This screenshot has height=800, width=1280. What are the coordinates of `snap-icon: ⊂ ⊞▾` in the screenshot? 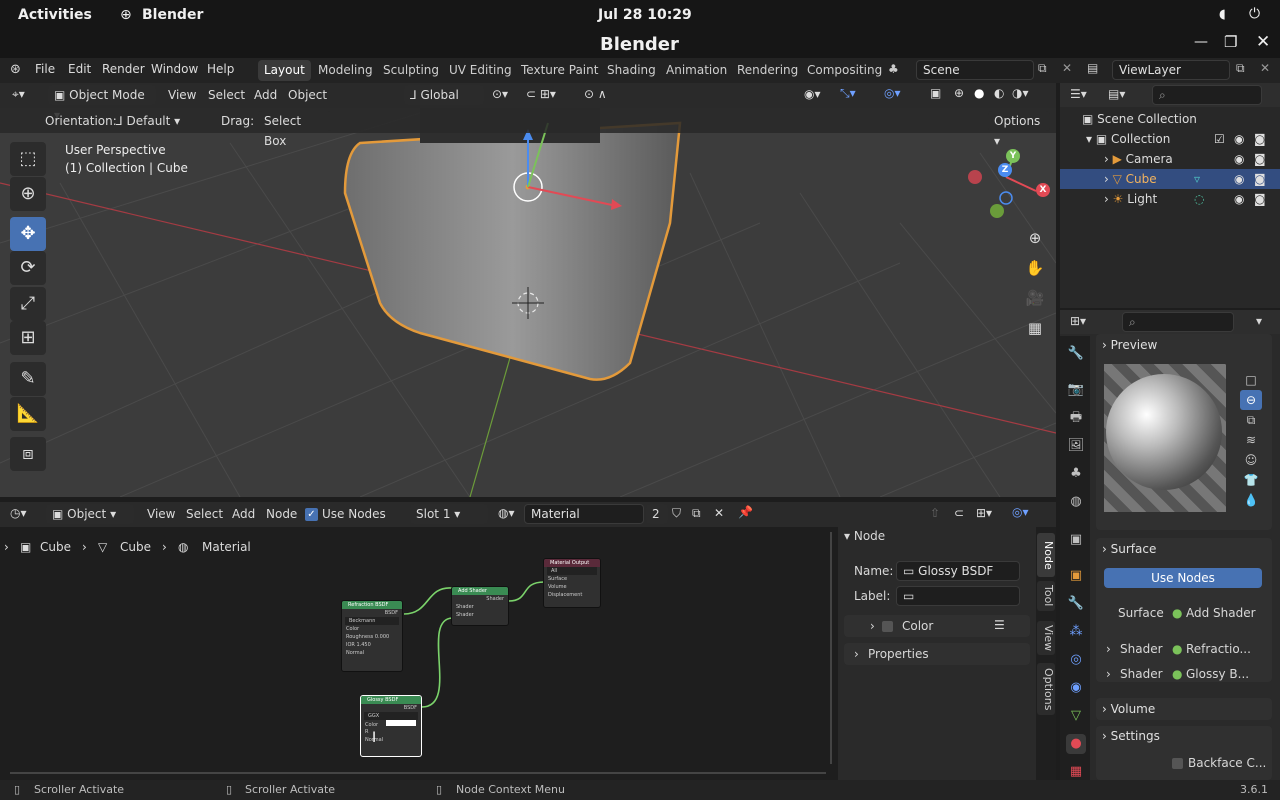 It's located at (541, 94).